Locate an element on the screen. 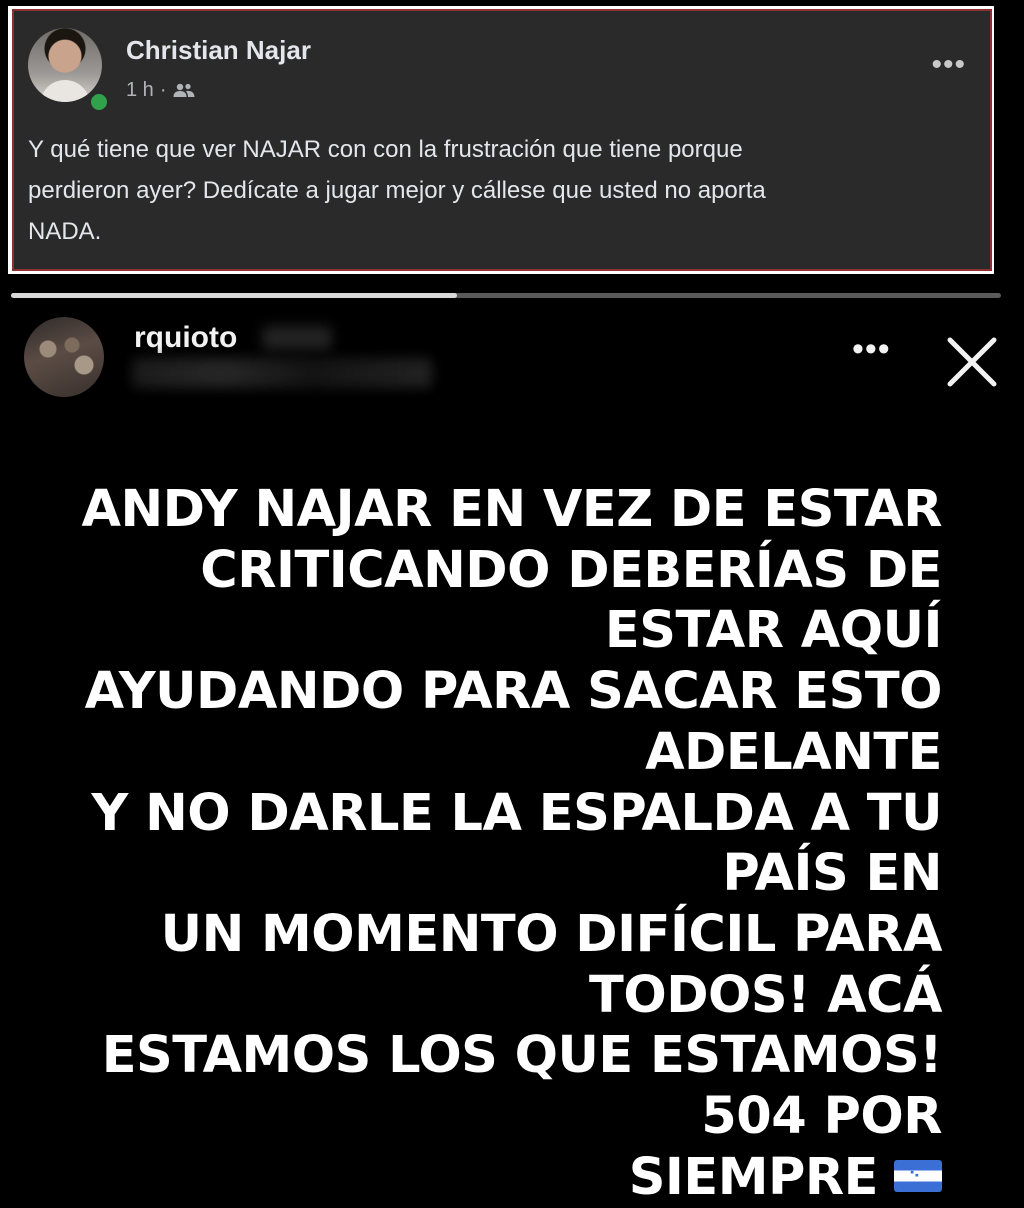 The image size is (1024, 1208). story-line: Y NO DARLE LA ESPALDA A TU PAÍS EN is located at coordinates (516, 843).